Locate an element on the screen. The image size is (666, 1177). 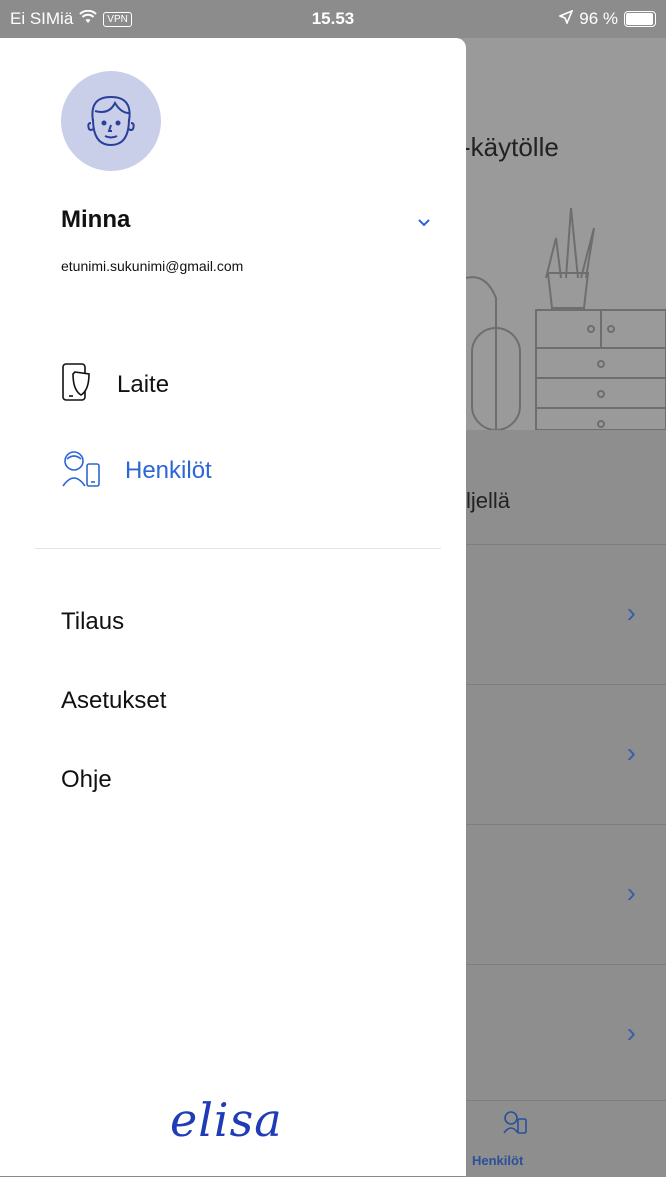
user-name: Minna is located at coordinates (95, 220).